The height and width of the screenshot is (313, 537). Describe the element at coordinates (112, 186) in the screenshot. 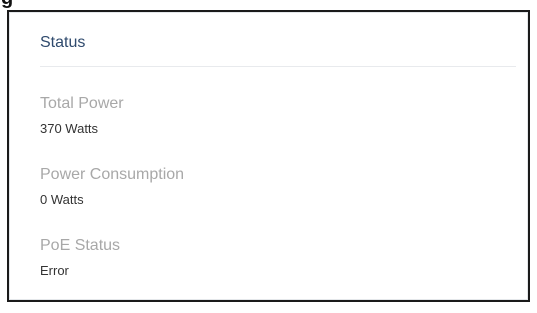

I see `power-consumption-field: Power Consumption 0 Watts` at that location.